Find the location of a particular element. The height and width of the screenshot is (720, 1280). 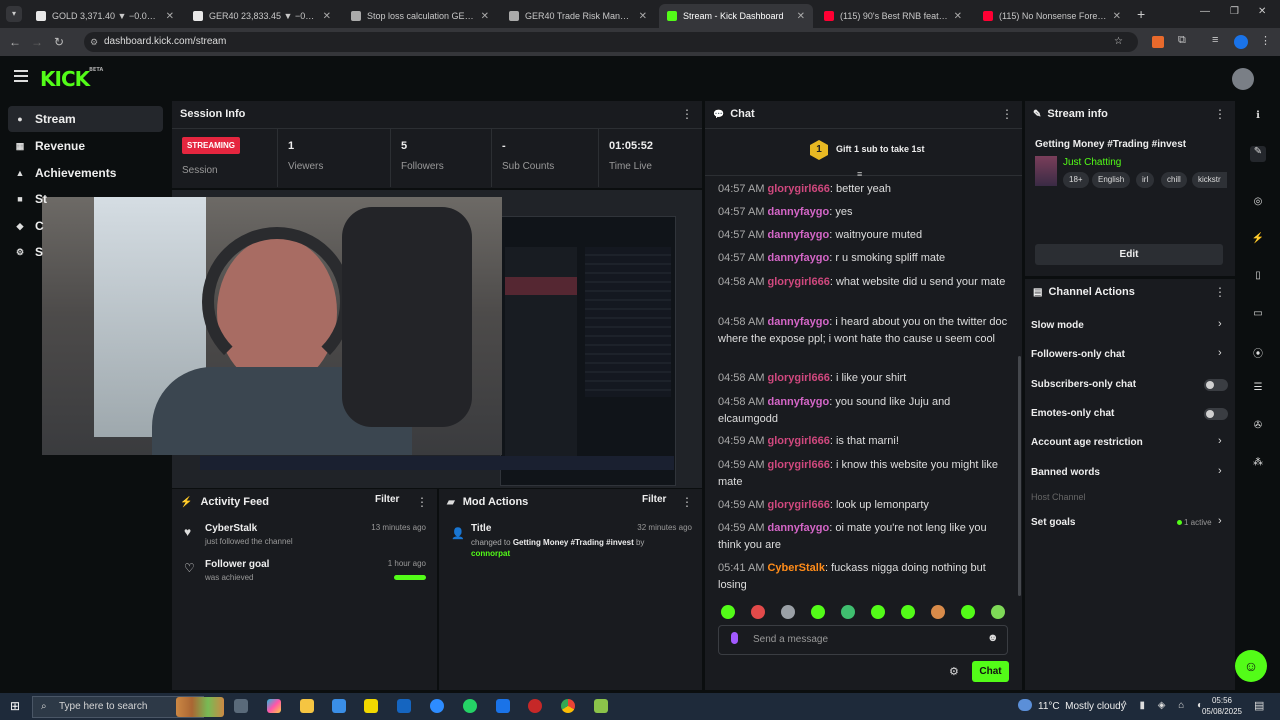

chat-rail-icon: ▭ is located at coordinates (1258, 316).